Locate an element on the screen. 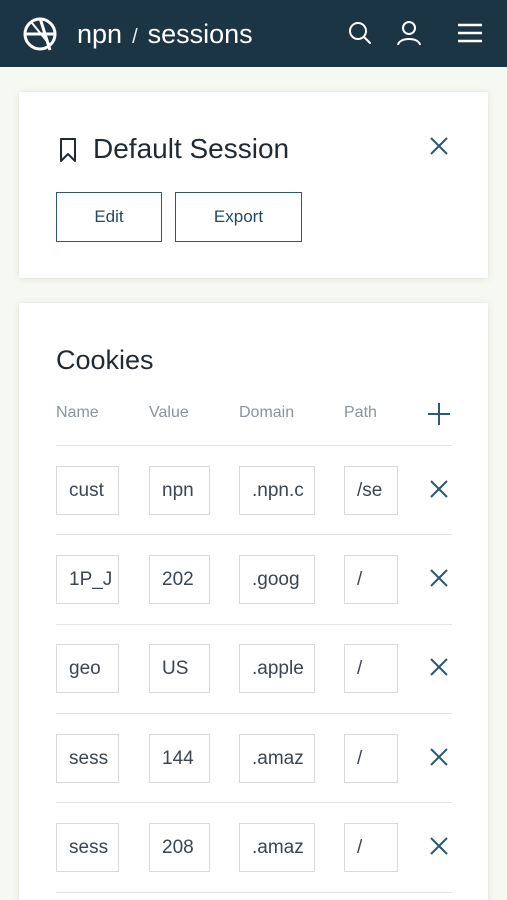 Image resolution: width=507 pixels, height=900 pixels. cookie-domain-input: .goog is located at coordinates (277, 579).